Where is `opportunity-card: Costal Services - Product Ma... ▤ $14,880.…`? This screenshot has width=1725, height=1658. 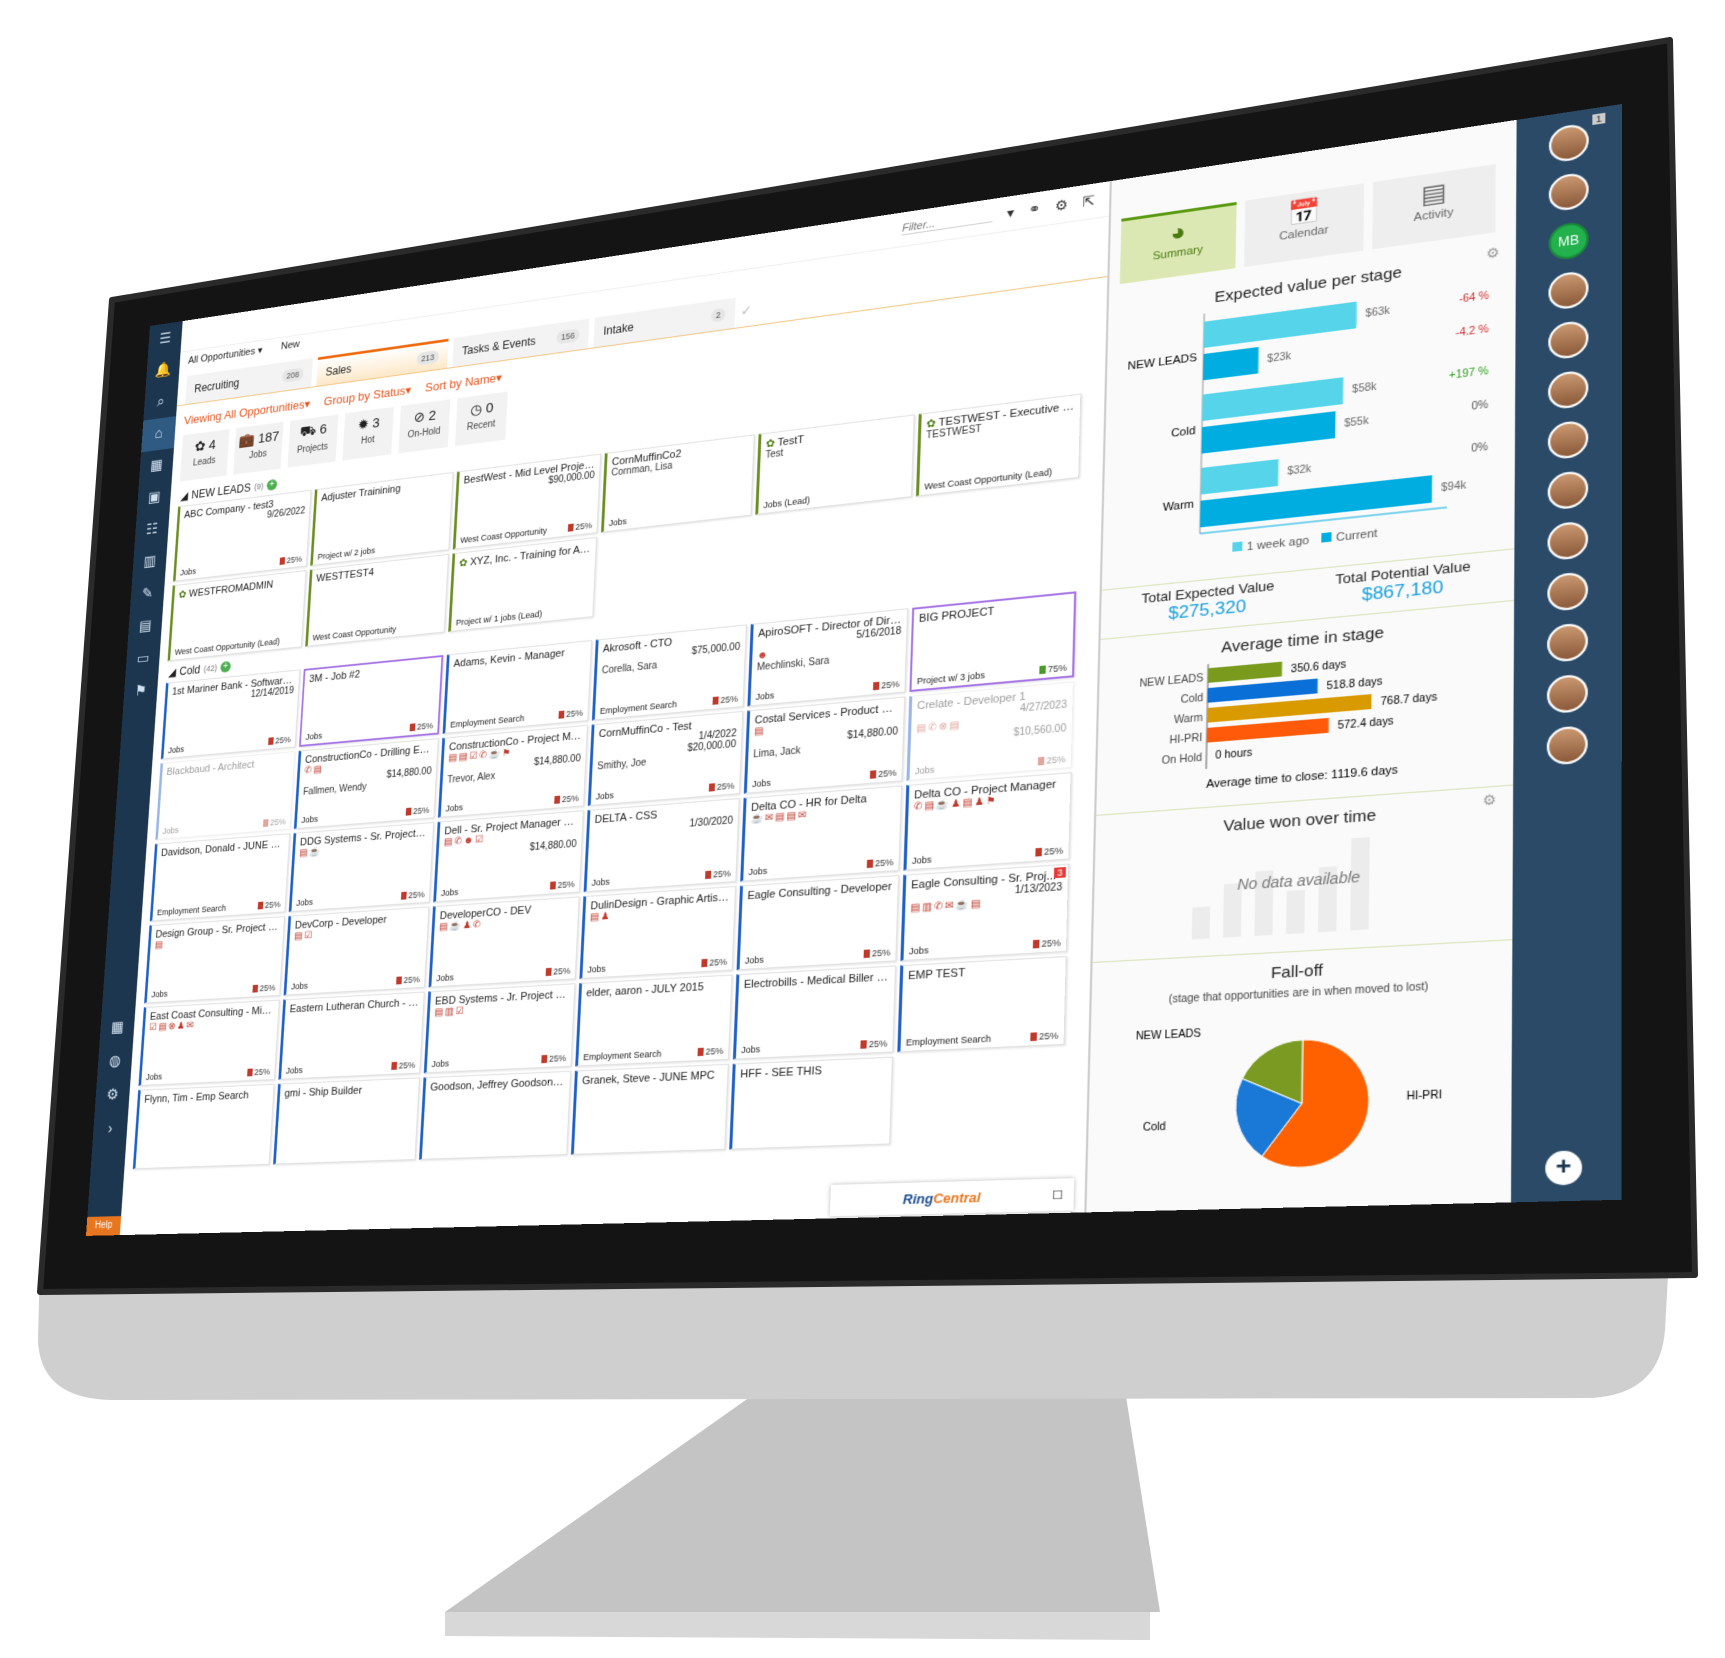
opportunity-card: Costal Services - Product Ma... ▤ $14,880.… is located at coordinates (824, 745).